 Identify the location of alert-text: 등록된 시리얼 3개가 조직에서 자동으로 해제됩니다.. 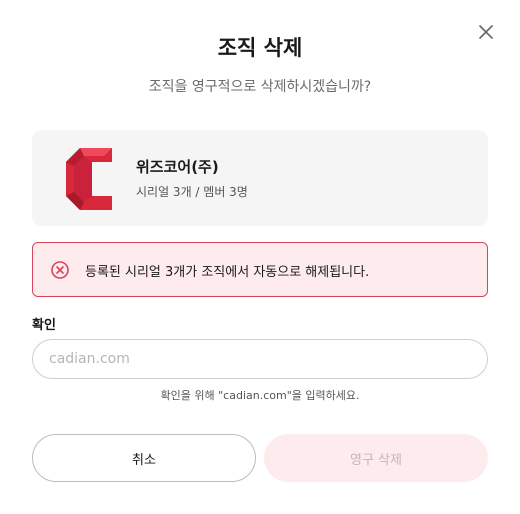
(227, 272).